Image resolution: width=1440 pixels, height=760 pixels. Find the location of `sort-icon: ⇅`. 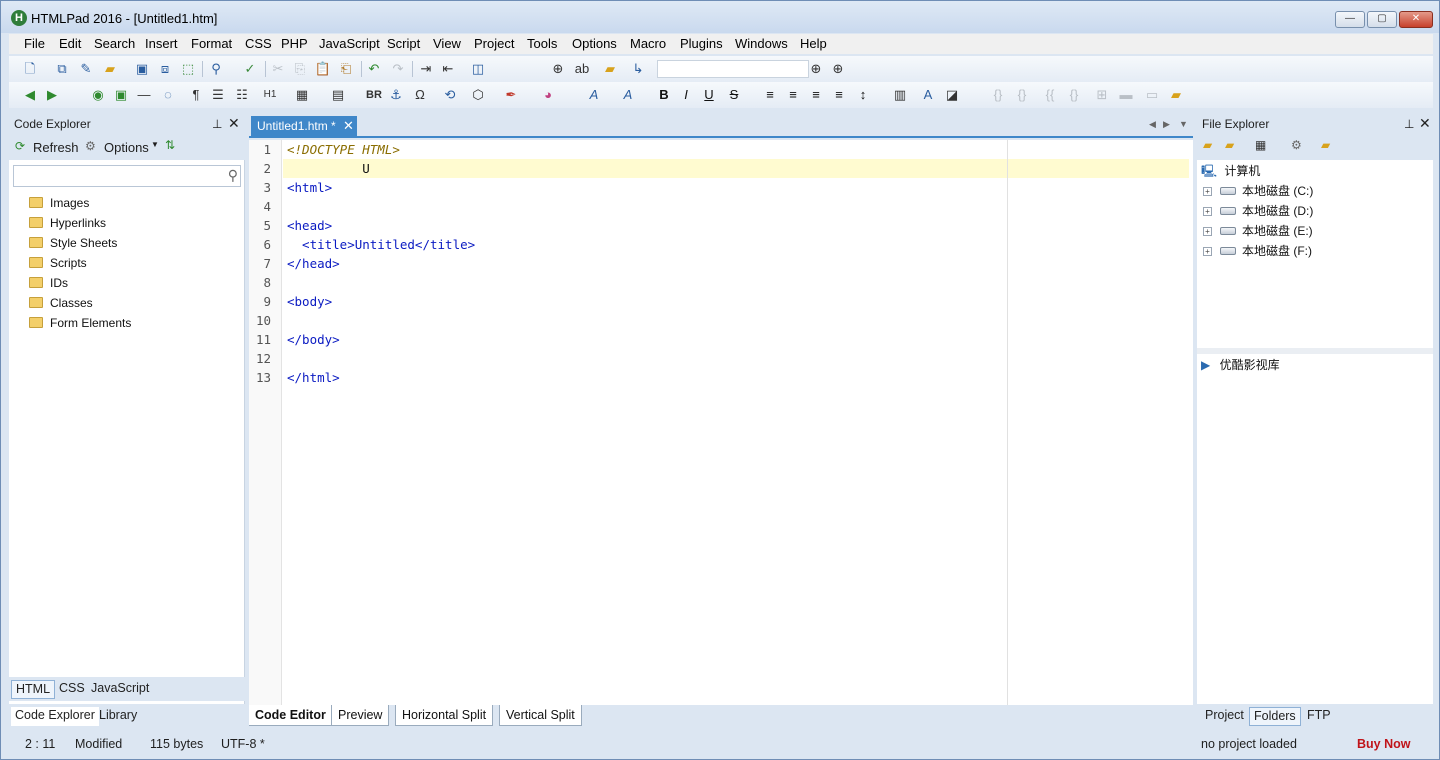

sort-icon: ⇅ is located at coordinates (170, 145).